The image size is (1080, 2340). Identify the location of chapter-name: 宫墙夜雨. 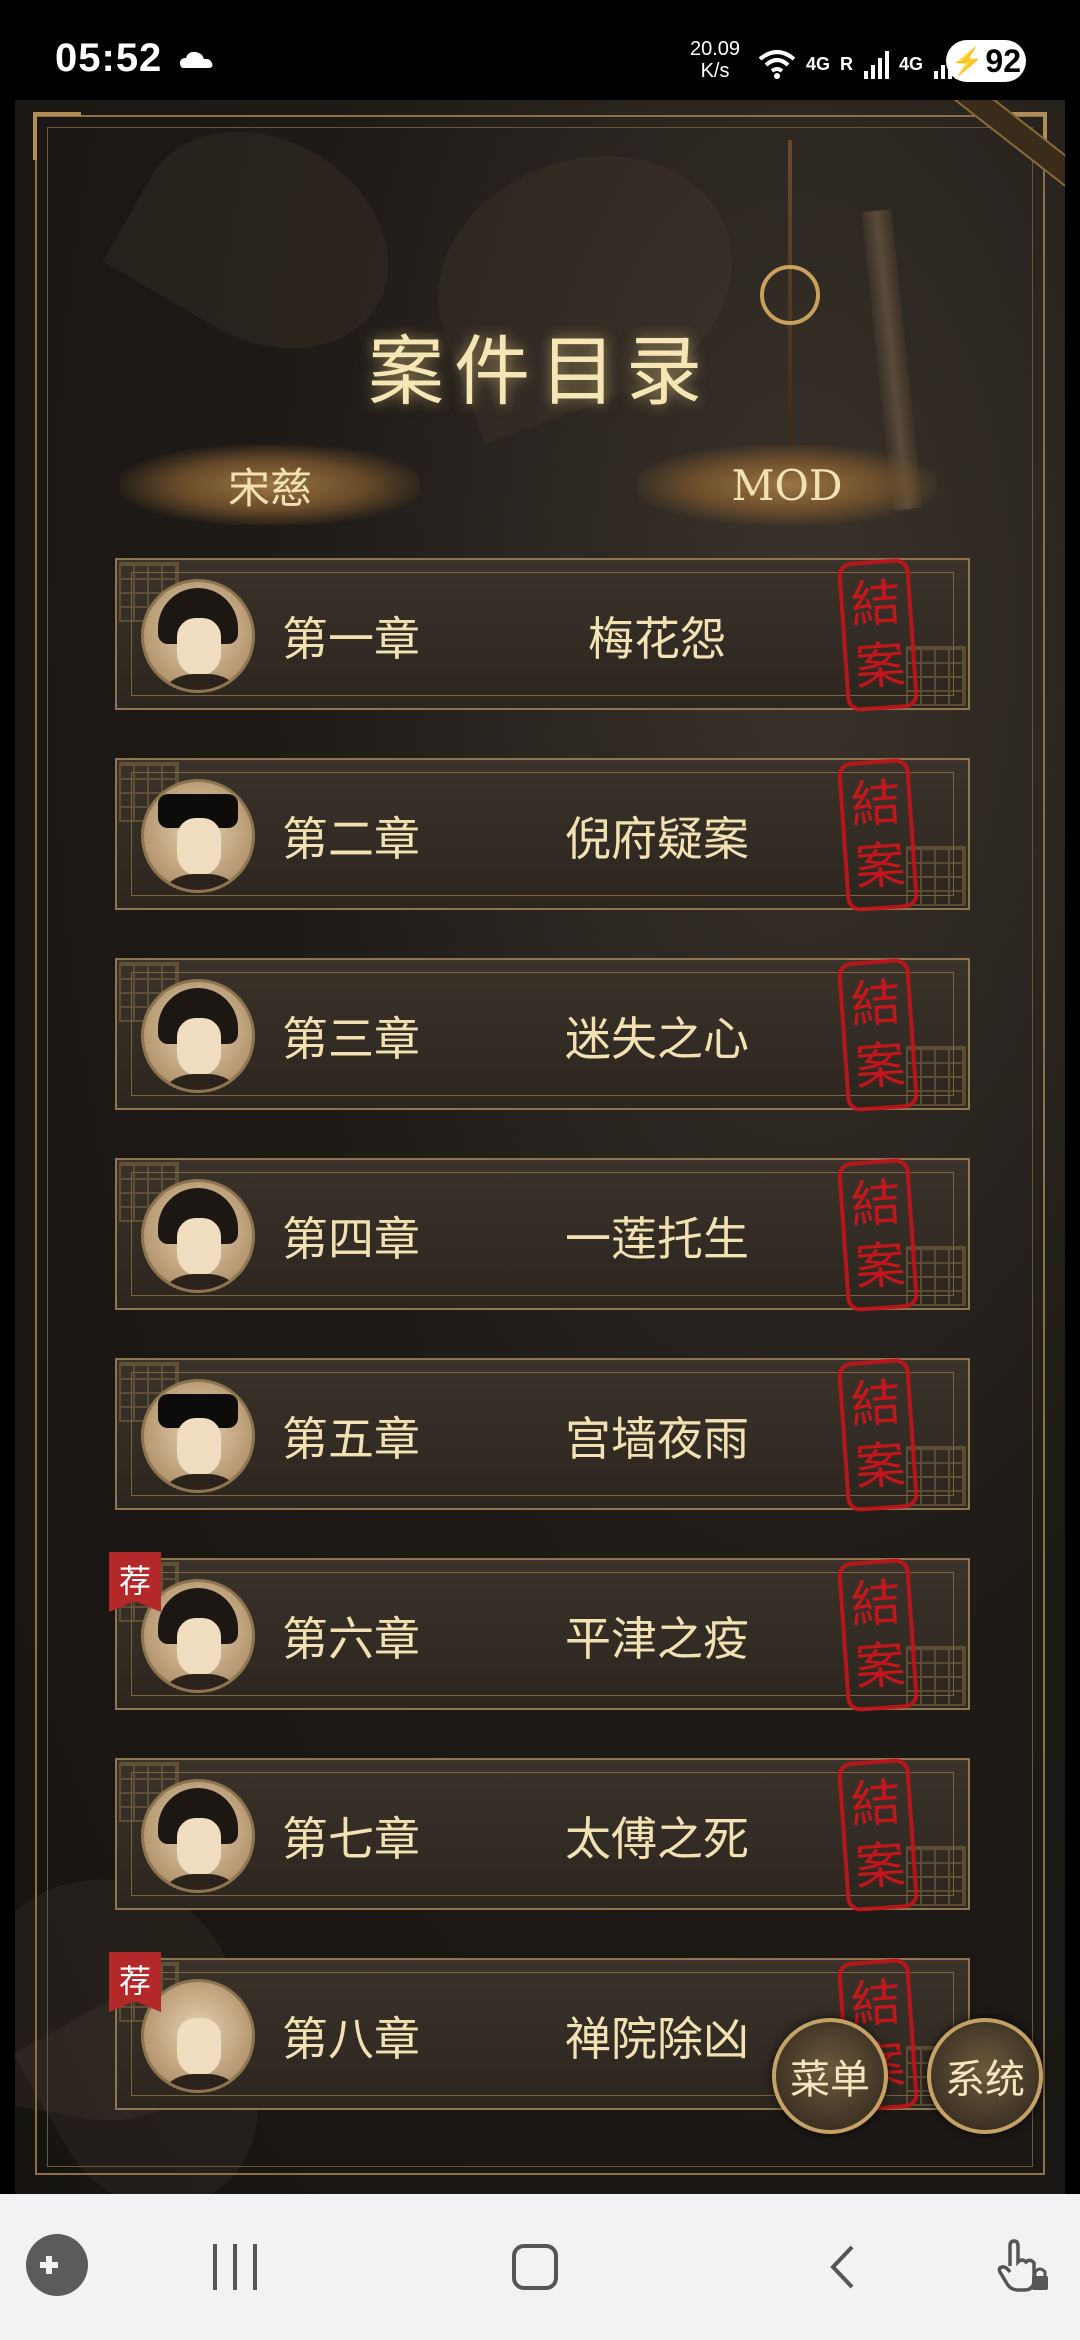
(657, 1439).